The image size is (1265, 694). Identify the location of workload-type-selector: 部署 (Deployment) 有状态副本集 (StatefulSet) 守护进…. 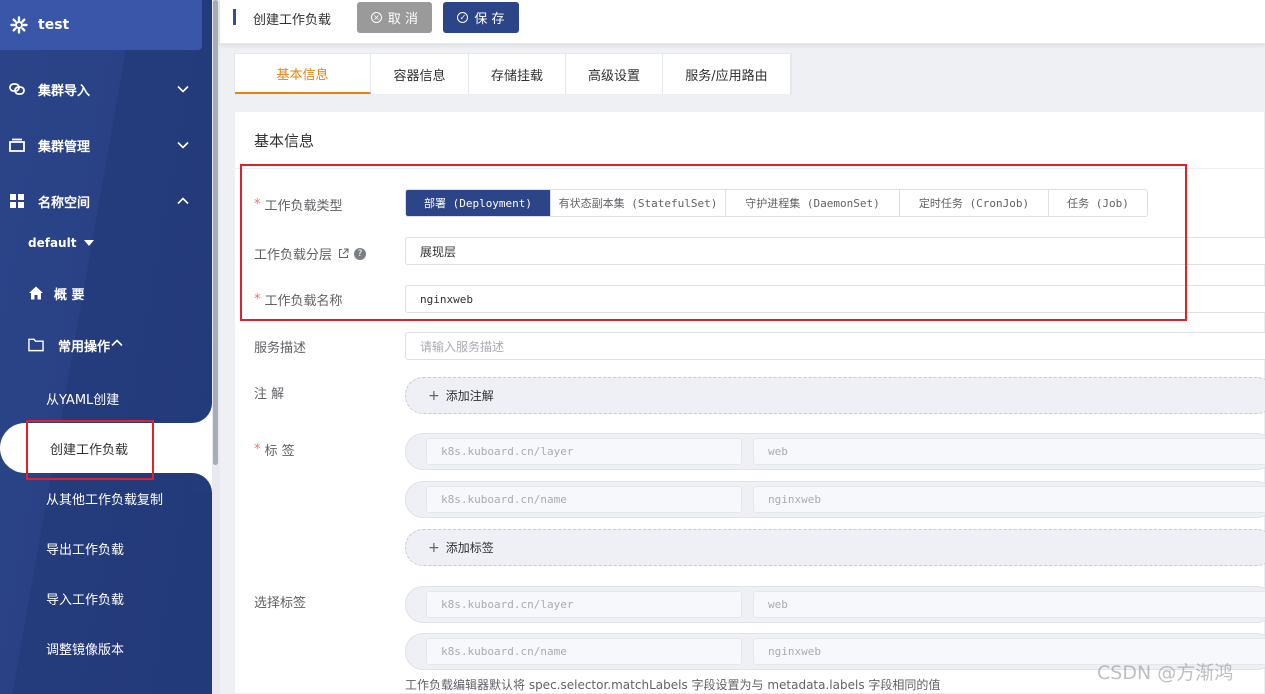
(776, 203).